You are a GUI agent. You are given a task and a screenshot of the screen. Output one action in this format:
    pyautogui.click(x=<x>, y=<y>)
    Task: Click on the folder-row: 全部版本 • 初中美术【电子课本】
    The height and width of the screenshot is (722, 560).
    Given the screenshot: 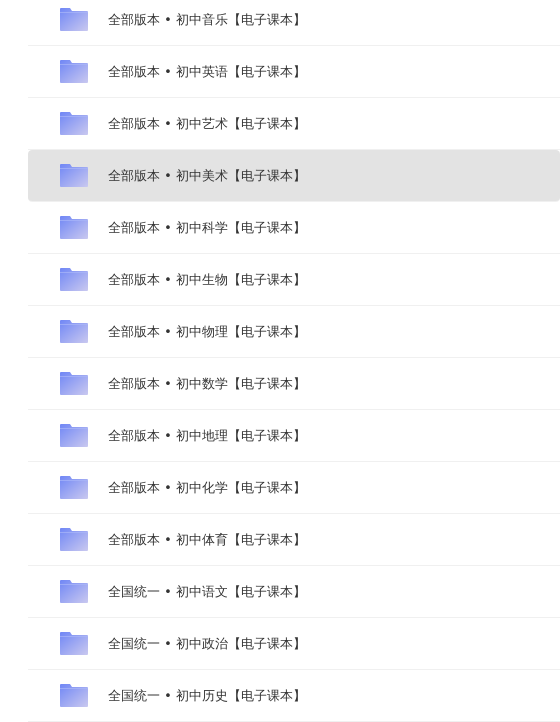 What is the action you would take?
    pyautogui.click(x=294, y=176)
    